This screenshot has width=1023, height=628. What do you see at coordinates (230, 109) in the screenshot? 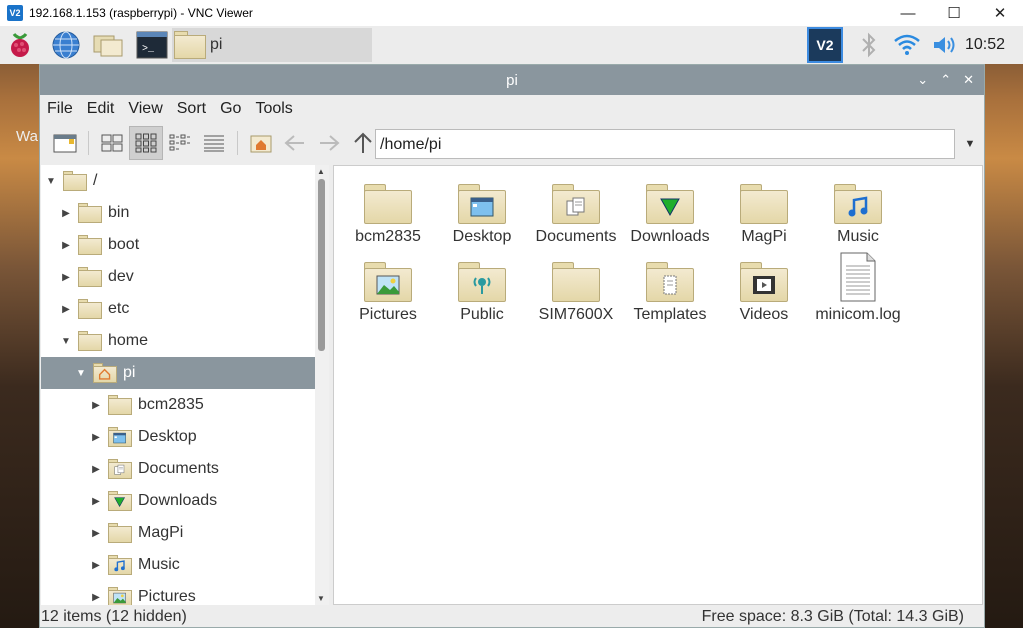
I see `menu-go: Go` at bounding box center [230, 109].